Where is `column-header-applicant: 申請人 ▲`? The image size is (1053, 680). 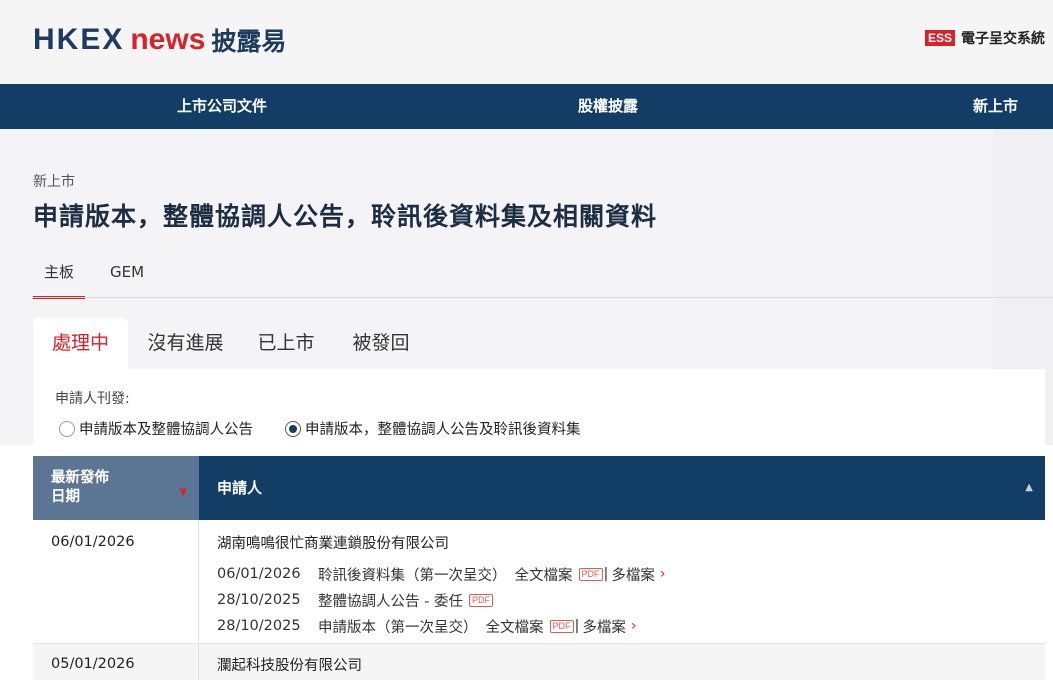
column-header-applicant: 申請人 ▲ is located at coordinates (622, 488).